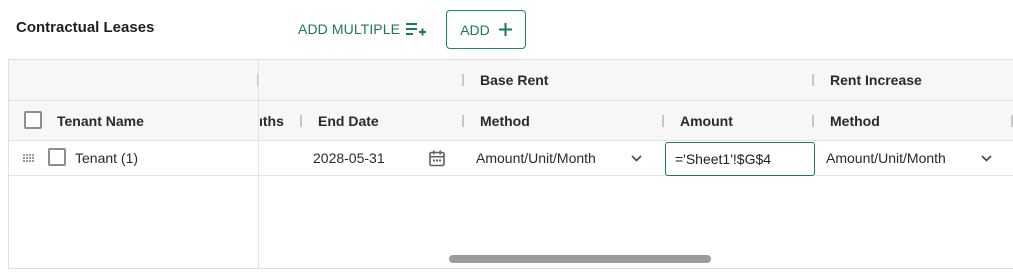 The height and width of the screenshot is (279, 1013). I want to click on group-header-row: Base Rent Rent Increase, so click(511, 80).